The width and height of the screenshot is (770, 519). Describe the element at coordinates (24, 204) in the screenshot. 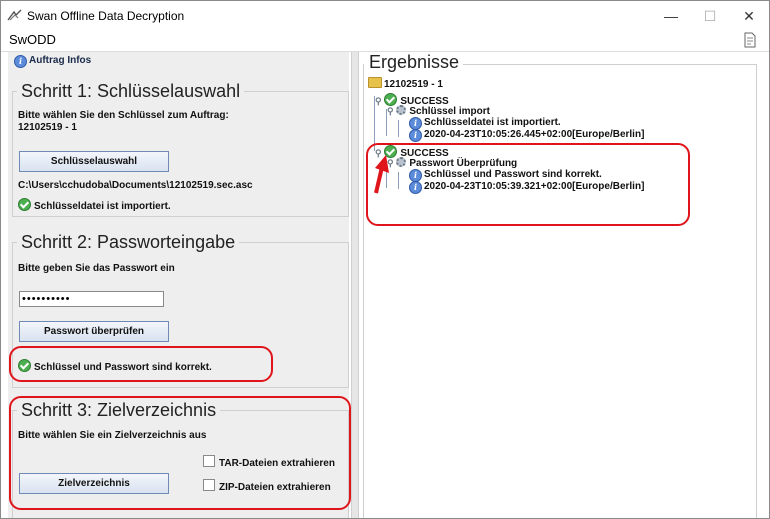

I see `check-icon` at that location.